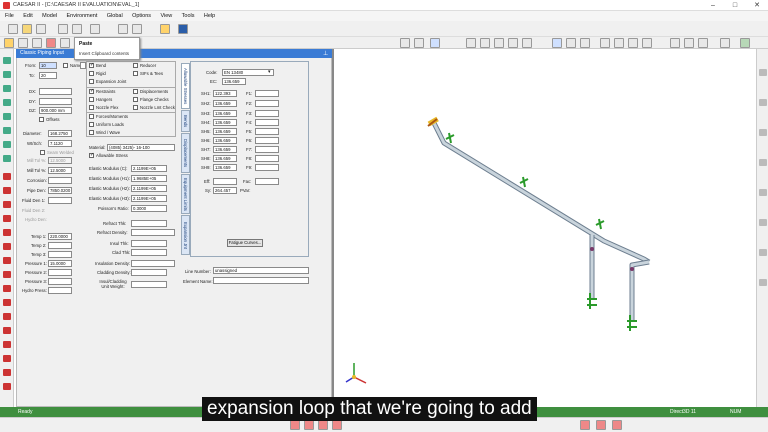 This screenshot has width=768, height=432. Describe the element at coordinates (37, 43) in the screenshot. I see `list-icon` at that location.